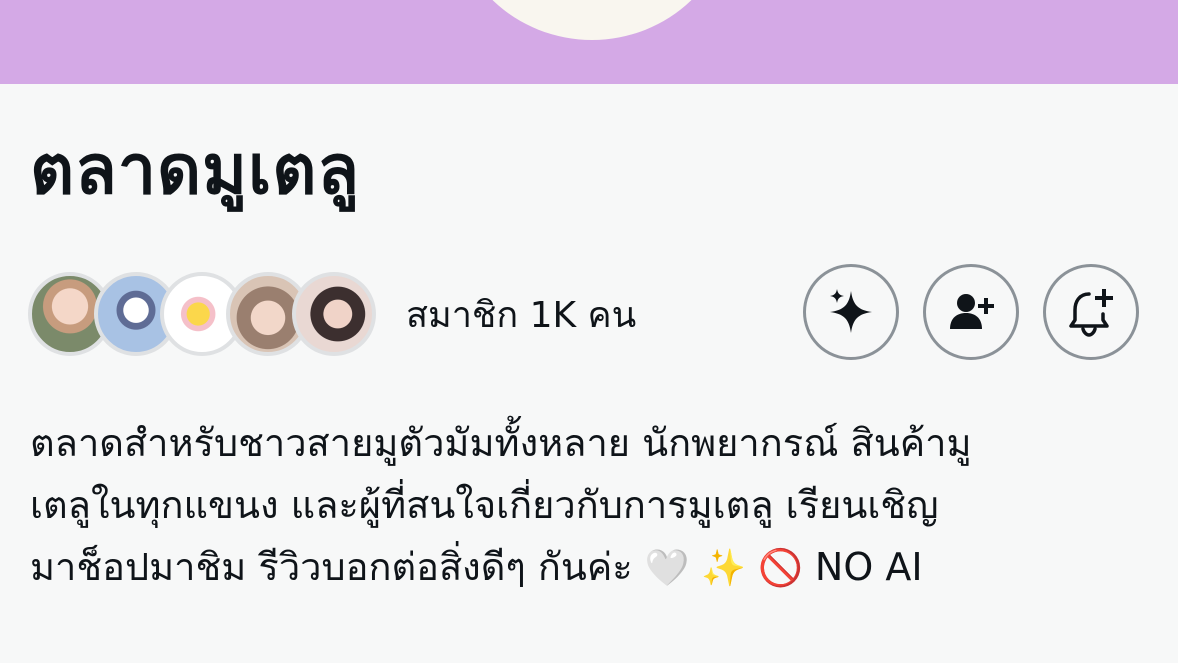 The image size is (1178, 663). I want to click on notifications-button, so click(1091, 312).